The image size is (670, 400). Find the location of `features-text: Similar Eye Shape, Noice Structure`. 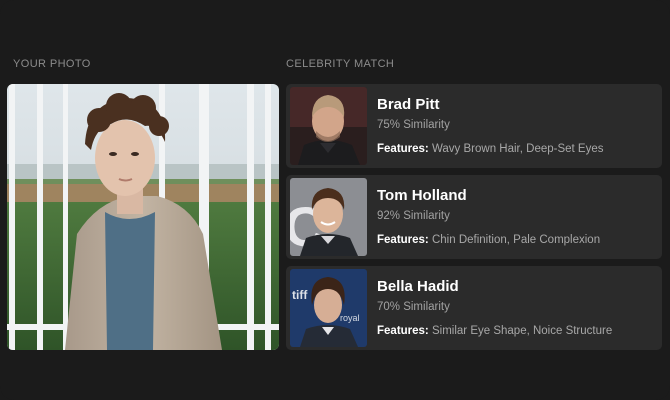

features-text: Similar Eye Shape, Noice Structure is located at coordinates (522, 331).